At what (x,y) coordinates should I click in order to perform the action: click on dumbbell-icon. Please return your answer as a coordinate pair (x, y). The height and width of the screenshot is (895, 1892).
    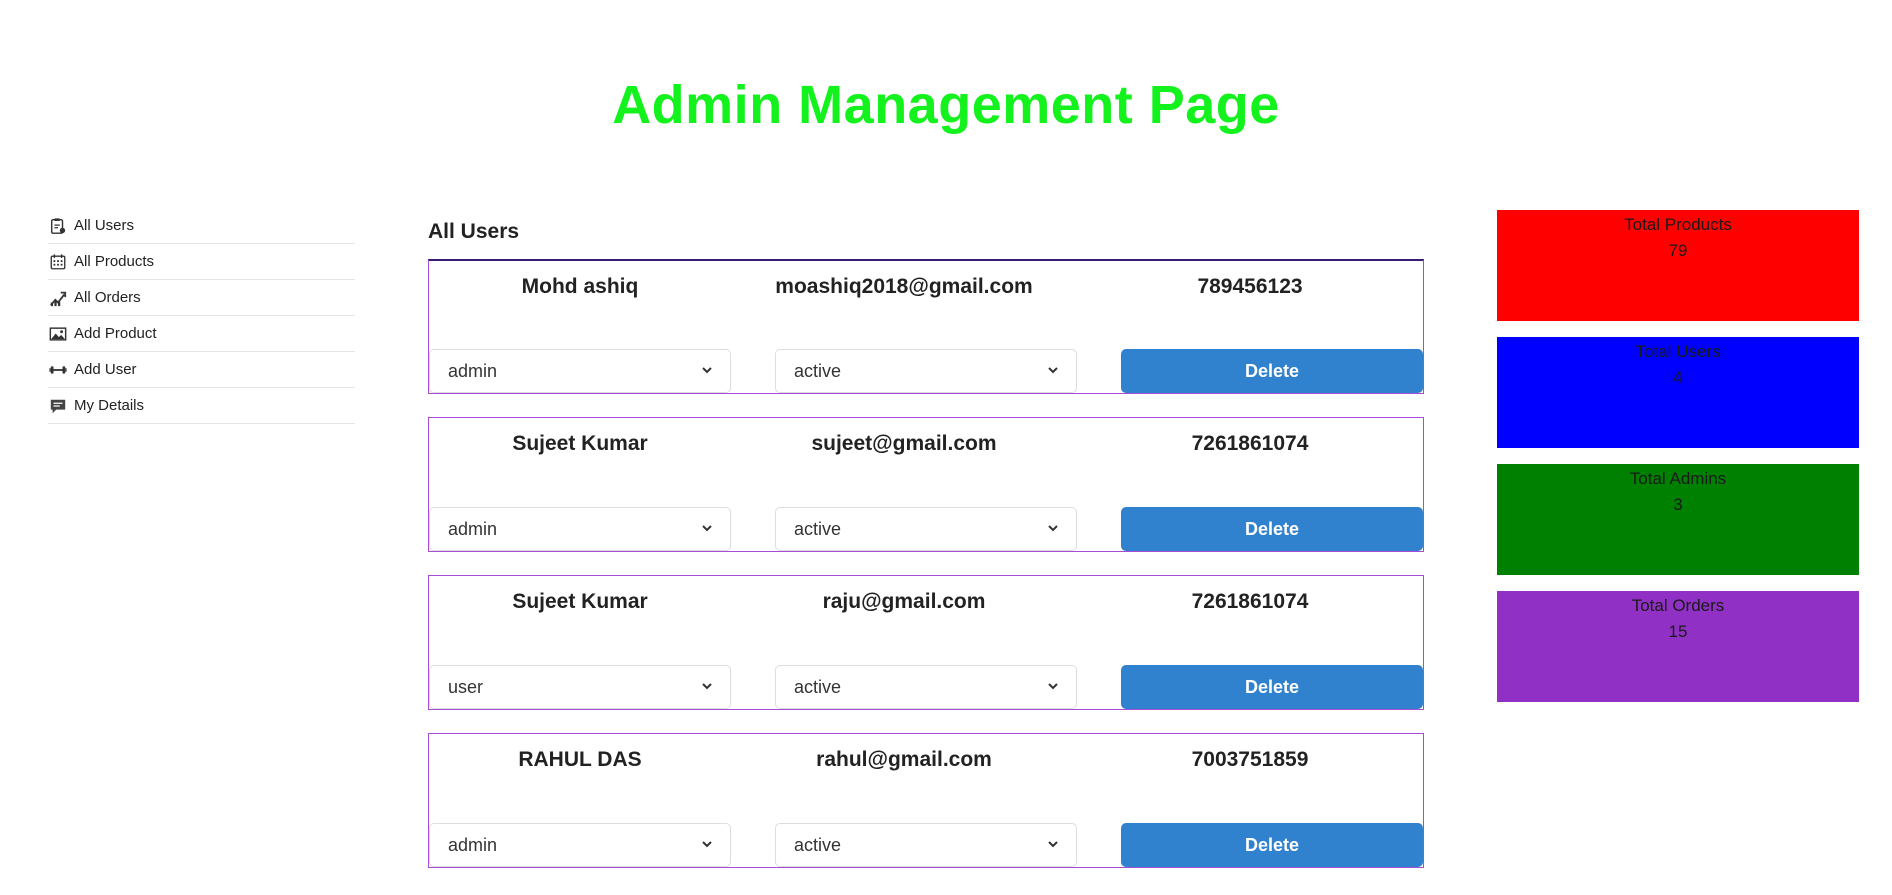
    Looking at the image, I should click on (58, 370).